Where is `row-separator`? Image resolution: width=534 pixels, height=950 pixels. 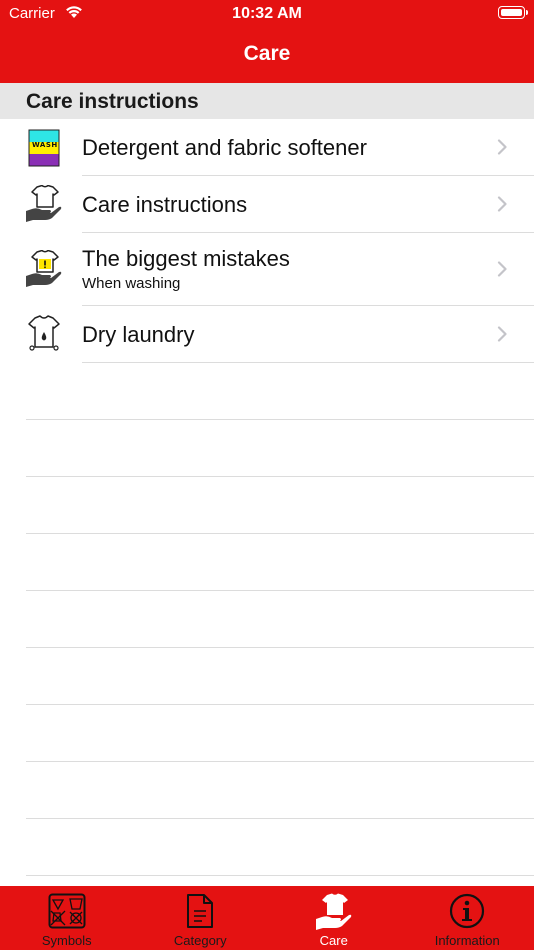 row-separator is located at coordinates (308, 362).